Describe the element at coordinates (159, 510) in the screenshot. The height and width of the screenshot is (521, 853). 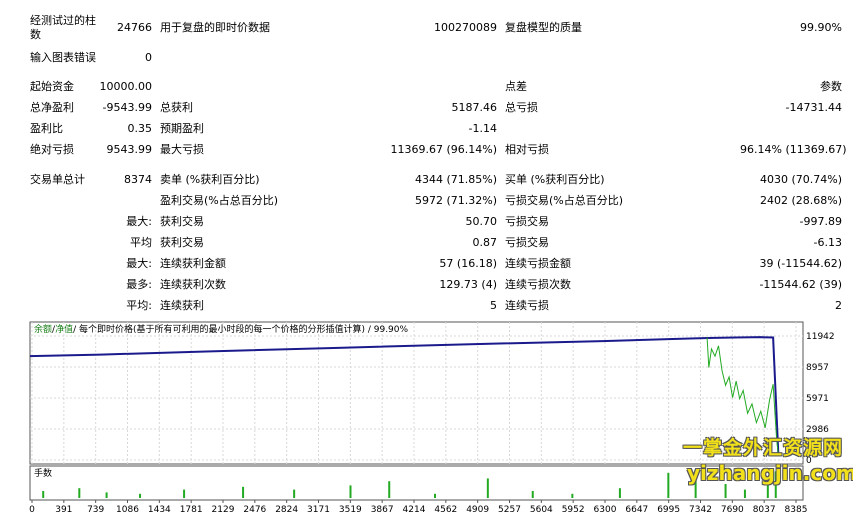
I see `x-tick-label: 1434` at that location.